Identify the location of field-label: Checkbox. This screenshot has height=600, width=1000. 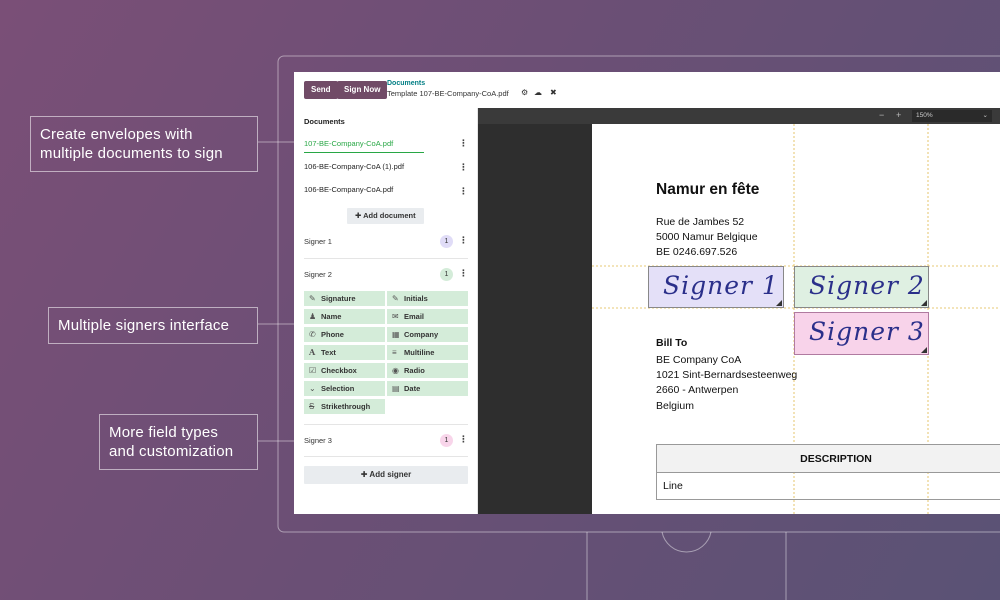
(339, 370).